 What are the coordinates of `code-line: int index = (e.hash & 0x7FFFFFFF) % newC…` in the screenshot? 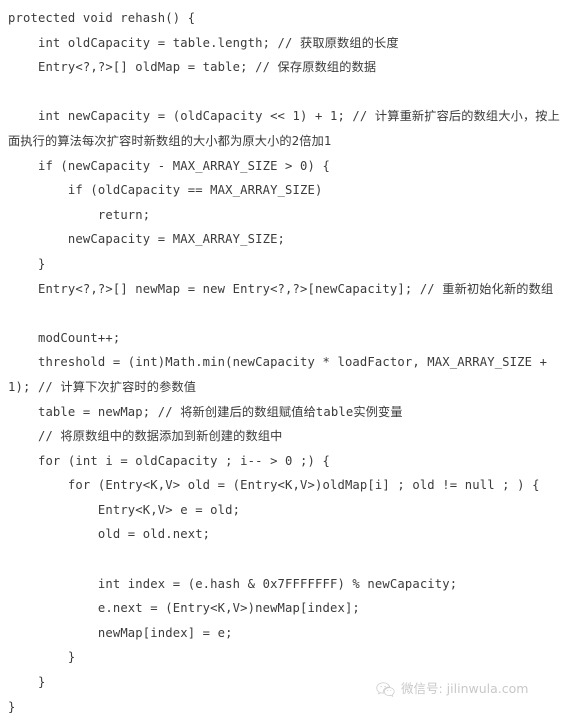 It's located at (233, 583).